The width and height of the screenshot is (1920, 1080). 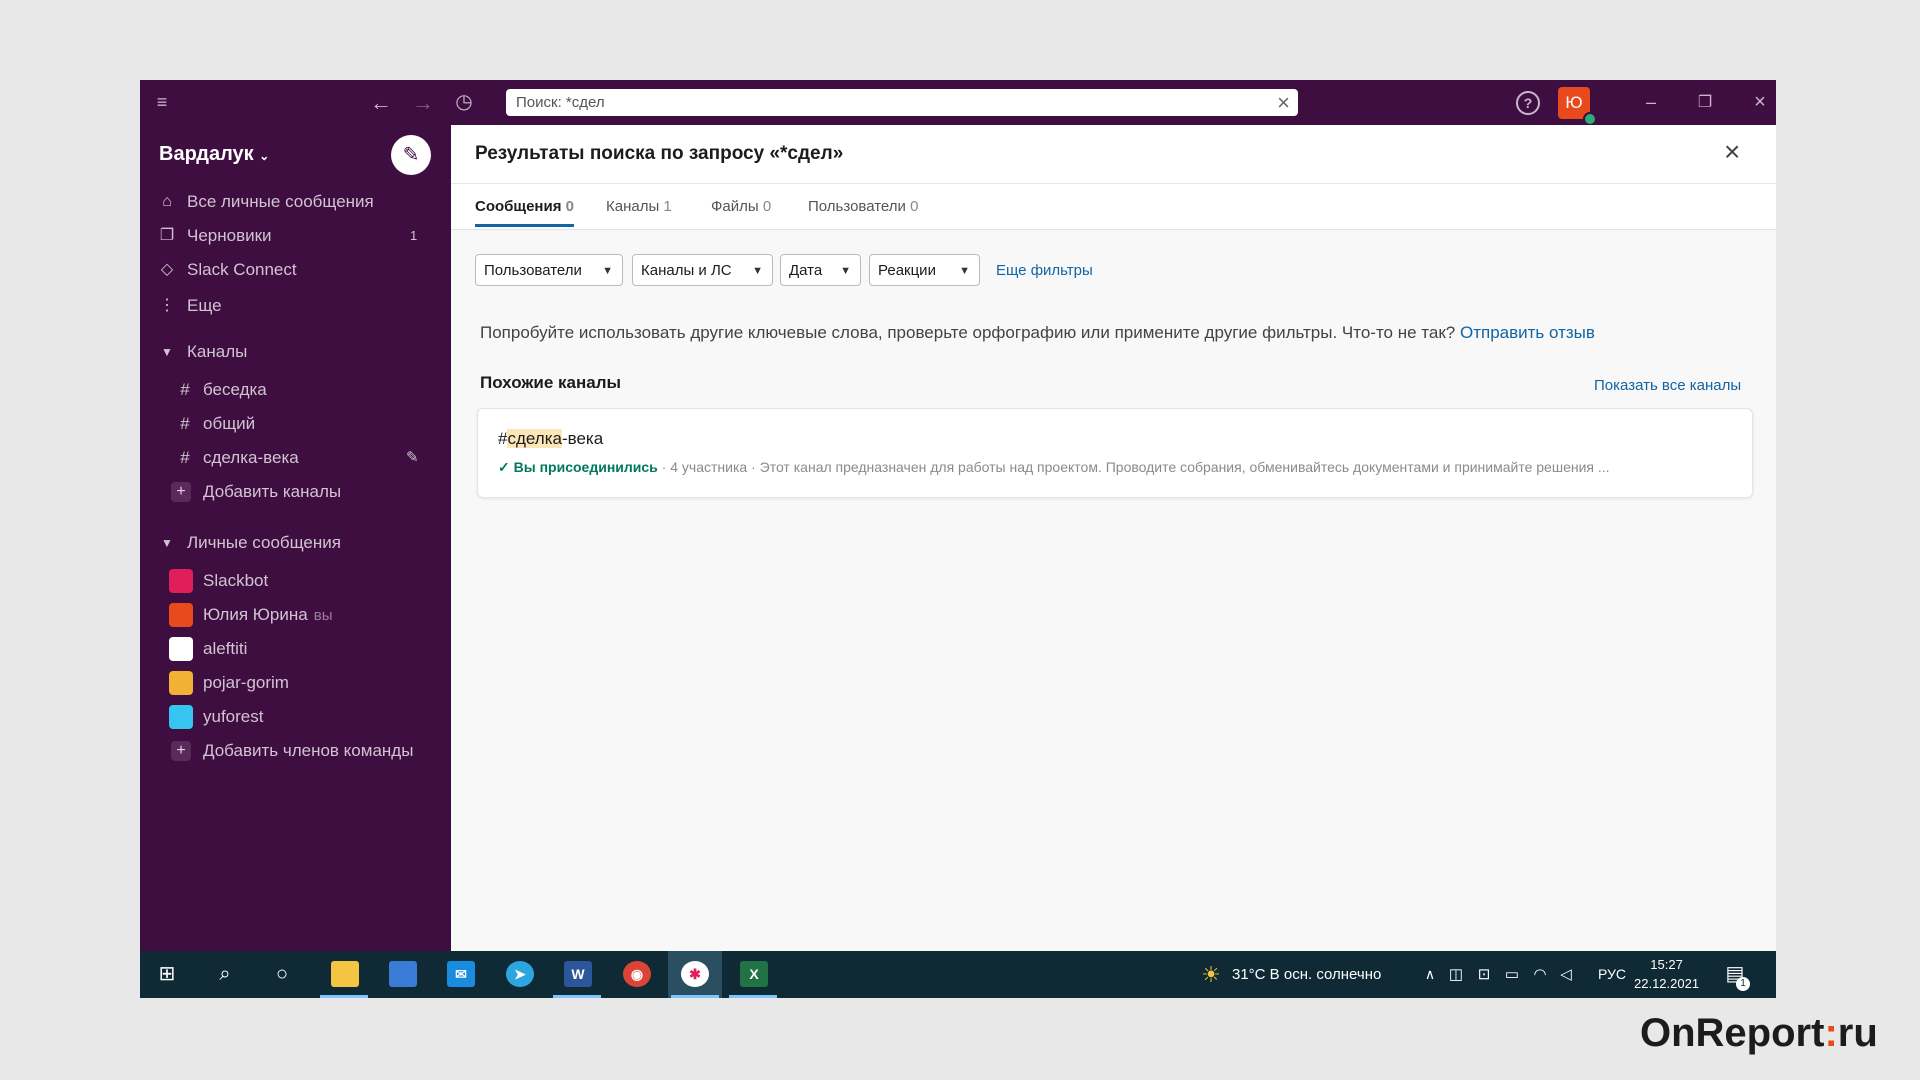 I want to click on results-header: Результаты поиска по запросу «*сдел» ×, so click(x=1113, y=154).